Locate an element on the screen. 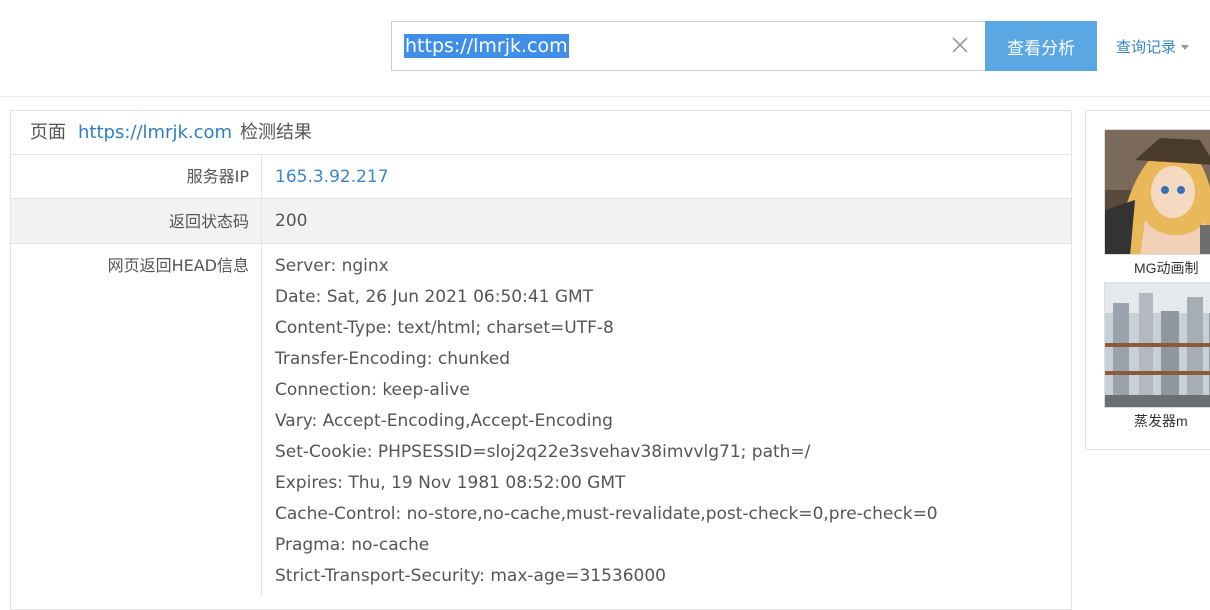 The image size is (1210, 610). server-ip-label: 服务器IP is located at coordinates (136, 176).